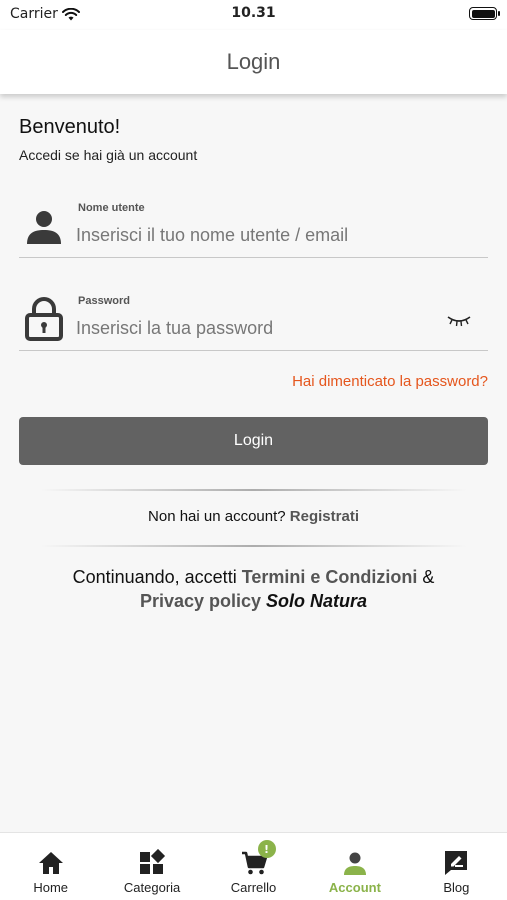 The width and height of the screenshot is (507, 900). I want to click on tab-label-account: Account, so click(354, 887).